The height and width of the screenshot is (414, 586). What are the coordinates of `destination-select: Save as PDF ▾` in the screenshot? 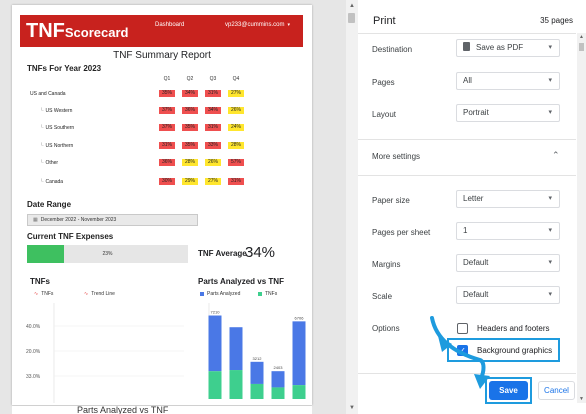 It's located at (508, 48).